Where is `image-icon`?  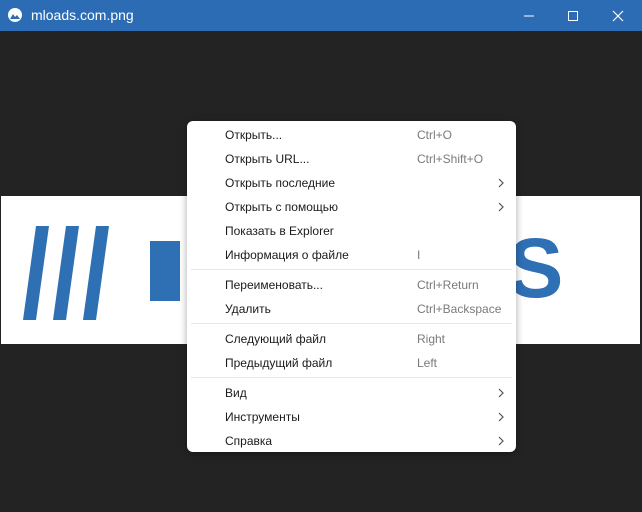
image-icon is located at coordinates (15, 15).